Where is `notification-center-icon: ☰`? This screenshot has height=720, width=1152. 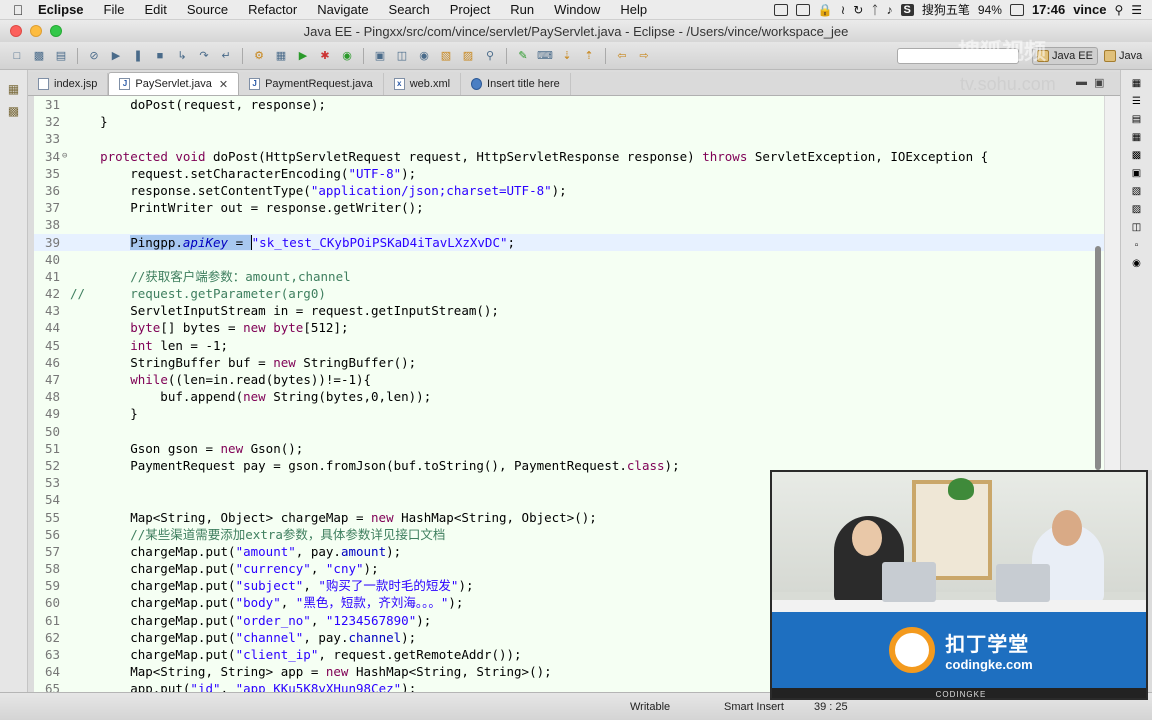
notification-center-icon: ☰ is located at coordinates (1136, 10).